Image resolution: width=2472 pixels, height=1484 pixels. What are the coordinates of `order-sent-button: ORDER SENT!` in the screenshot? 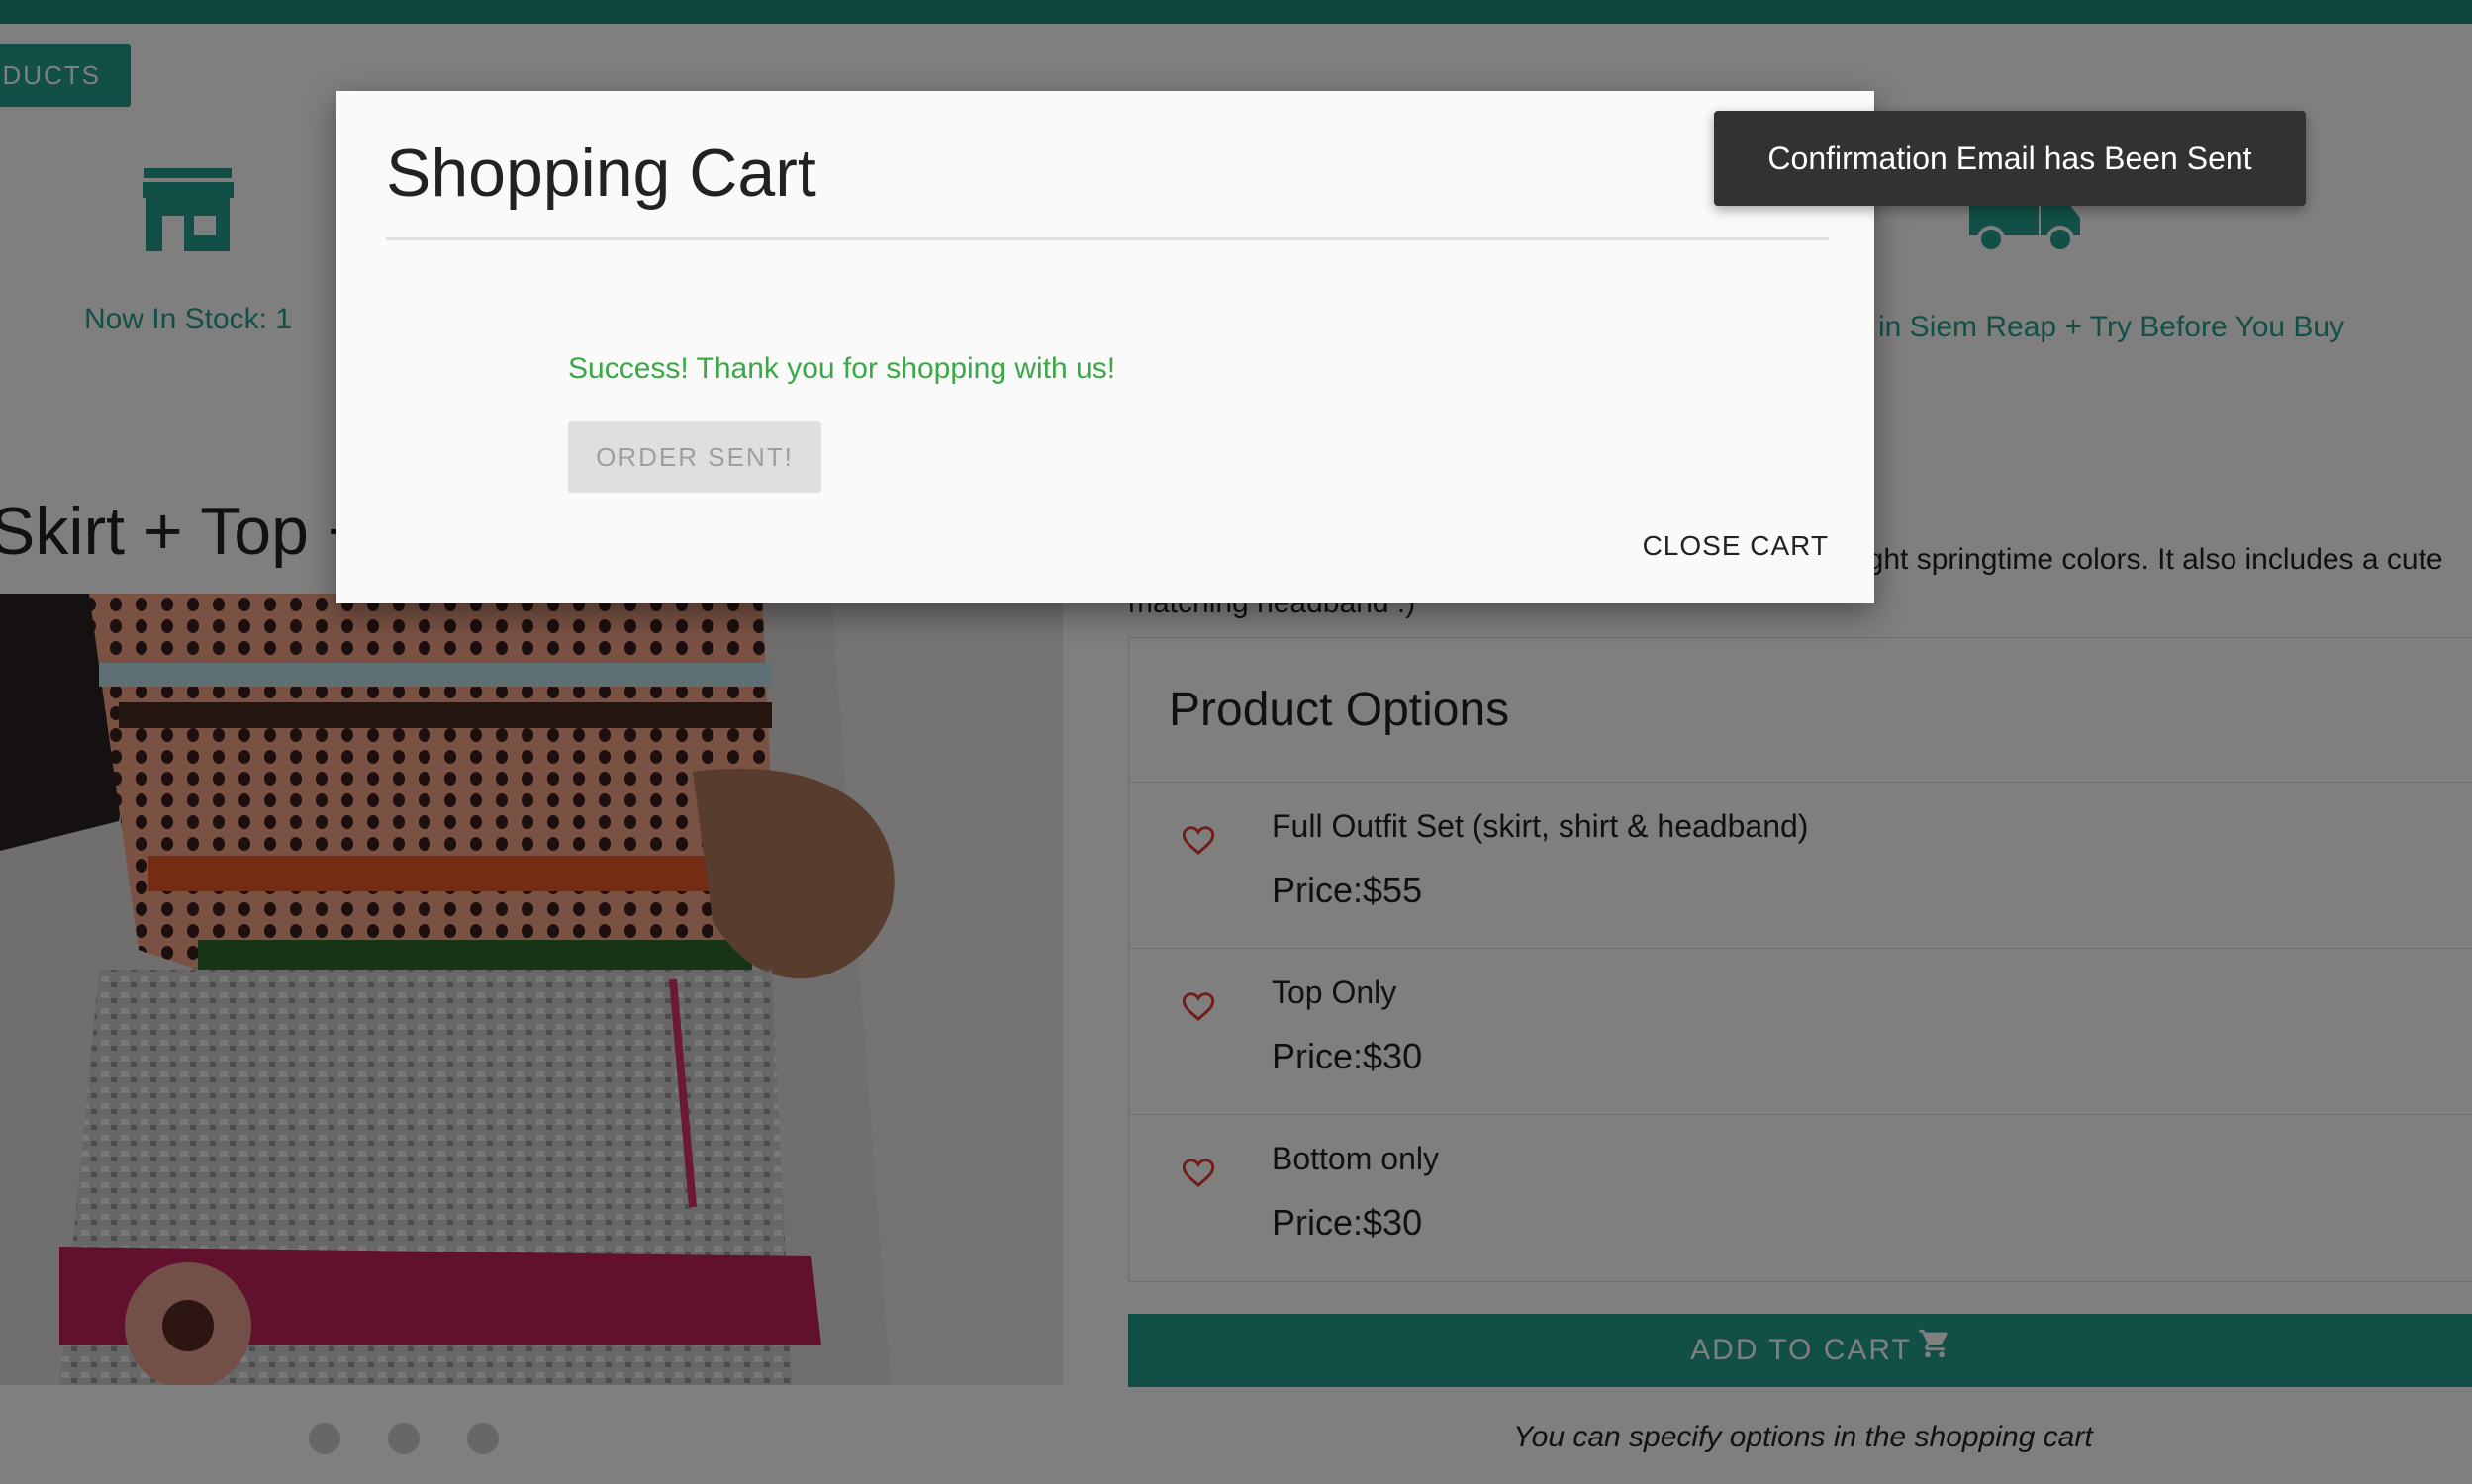 It's located at (694, 457).